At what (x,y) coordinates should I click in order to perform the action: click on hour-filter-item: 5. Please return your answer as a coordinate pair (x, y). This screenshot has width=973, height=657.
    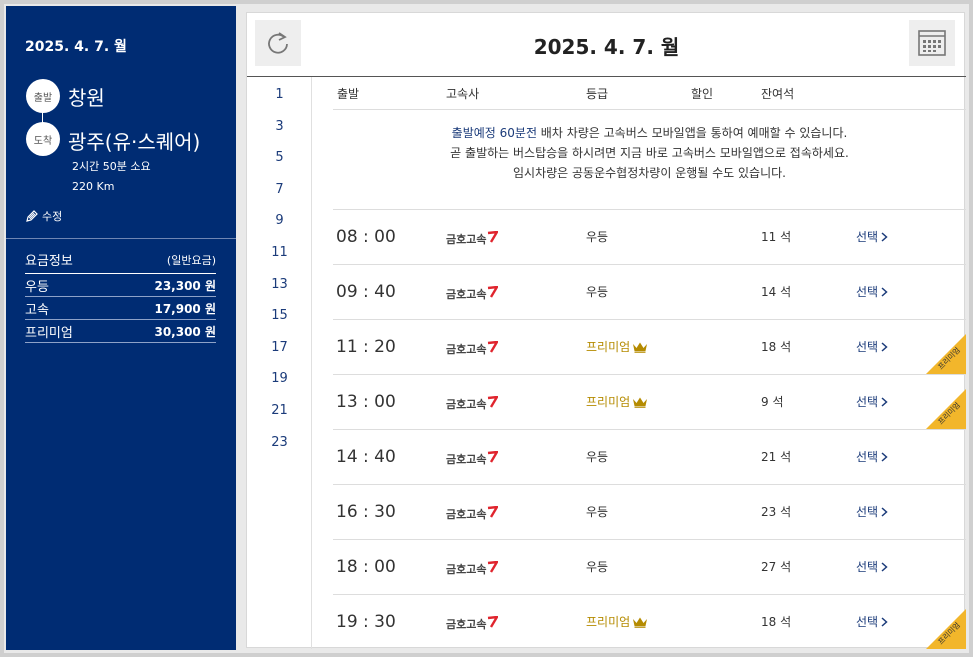
    Looking at the image, I should click on (279, 157).